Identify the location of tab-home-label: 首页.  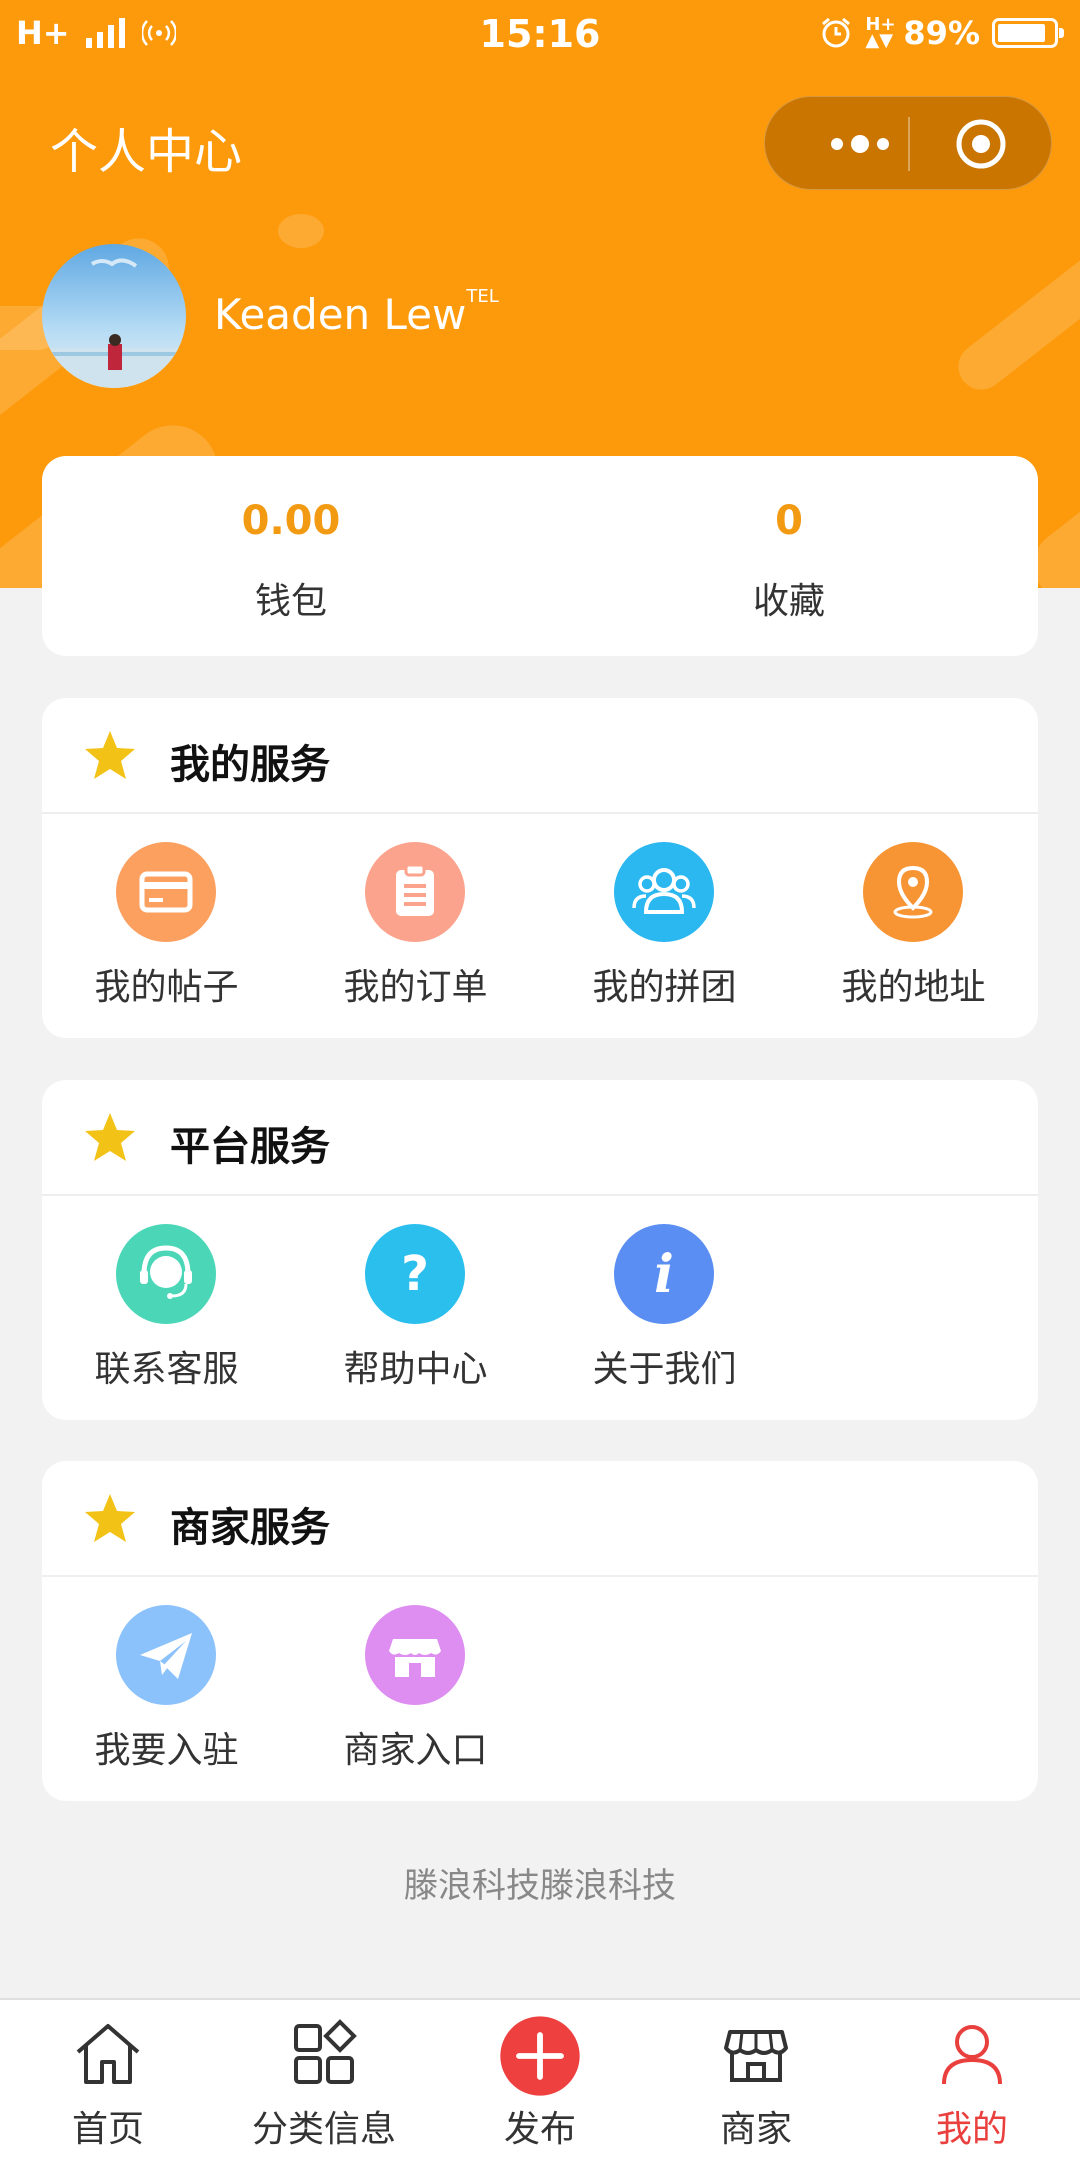
(107, 2129).